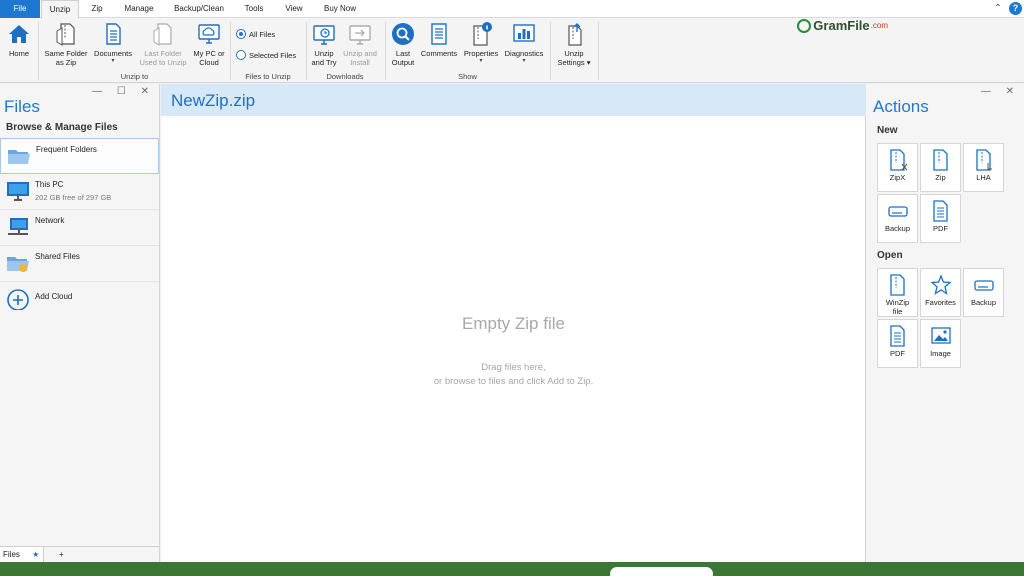 This screenshot has width=1024, height=576. What do you see at coordinates (18, 299) in the screenshot?
I see `add-circle-icon` at bounding box center [18, 299].